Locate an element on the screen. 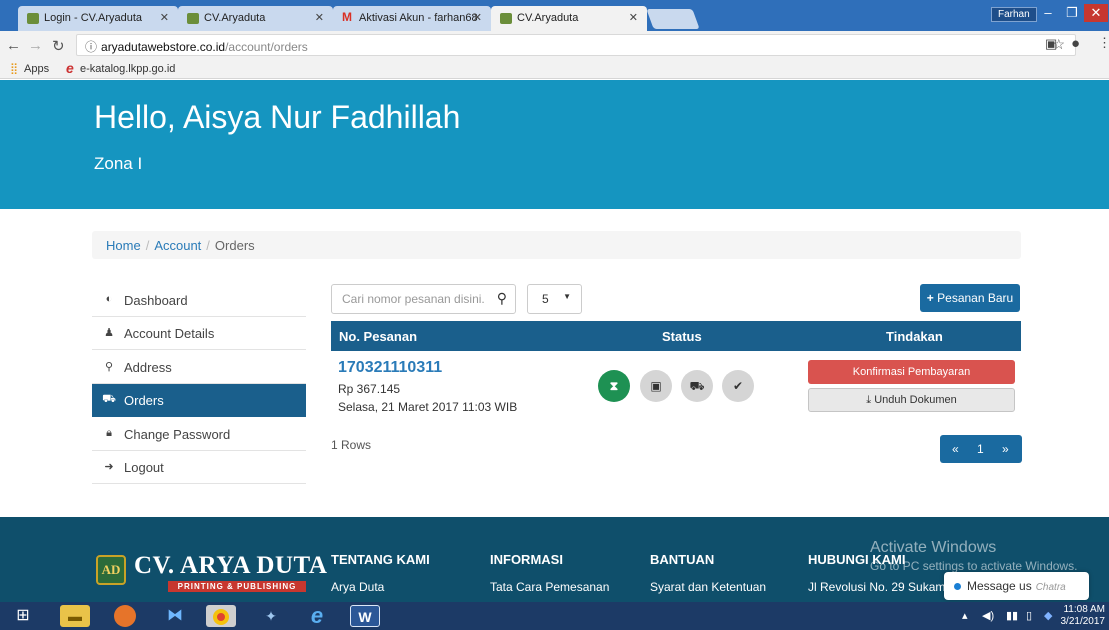 The width and height of the screenshot is (1109, 630). confirm-payment-button: Konfirmasi Pembayaran is located at coordinates (911, 372).